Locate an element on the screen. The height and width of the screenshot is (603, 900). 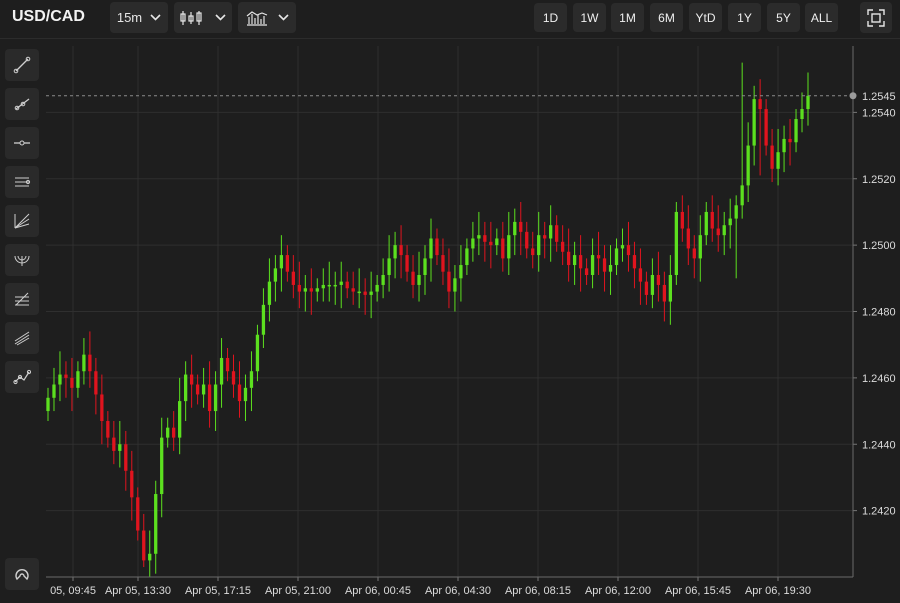
trend-line-tool-button is located at coordinates (22, 65).